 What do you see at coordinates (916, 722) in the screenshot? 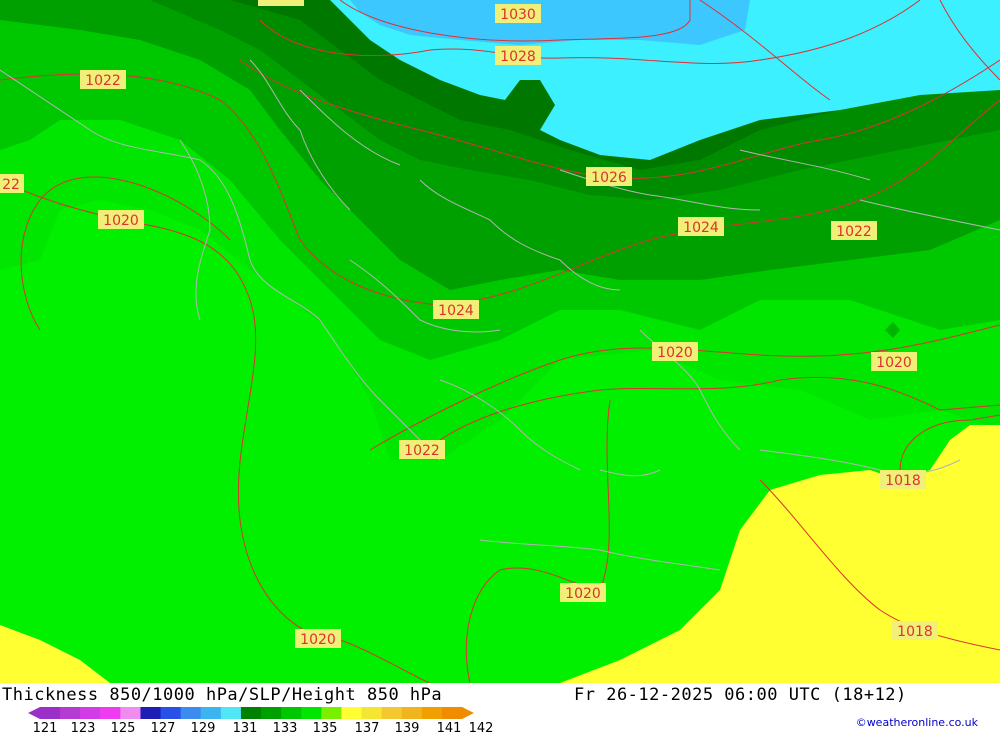
I see `credit-text: ©weatheronline.co.uk` at bounding box center [916, 722].